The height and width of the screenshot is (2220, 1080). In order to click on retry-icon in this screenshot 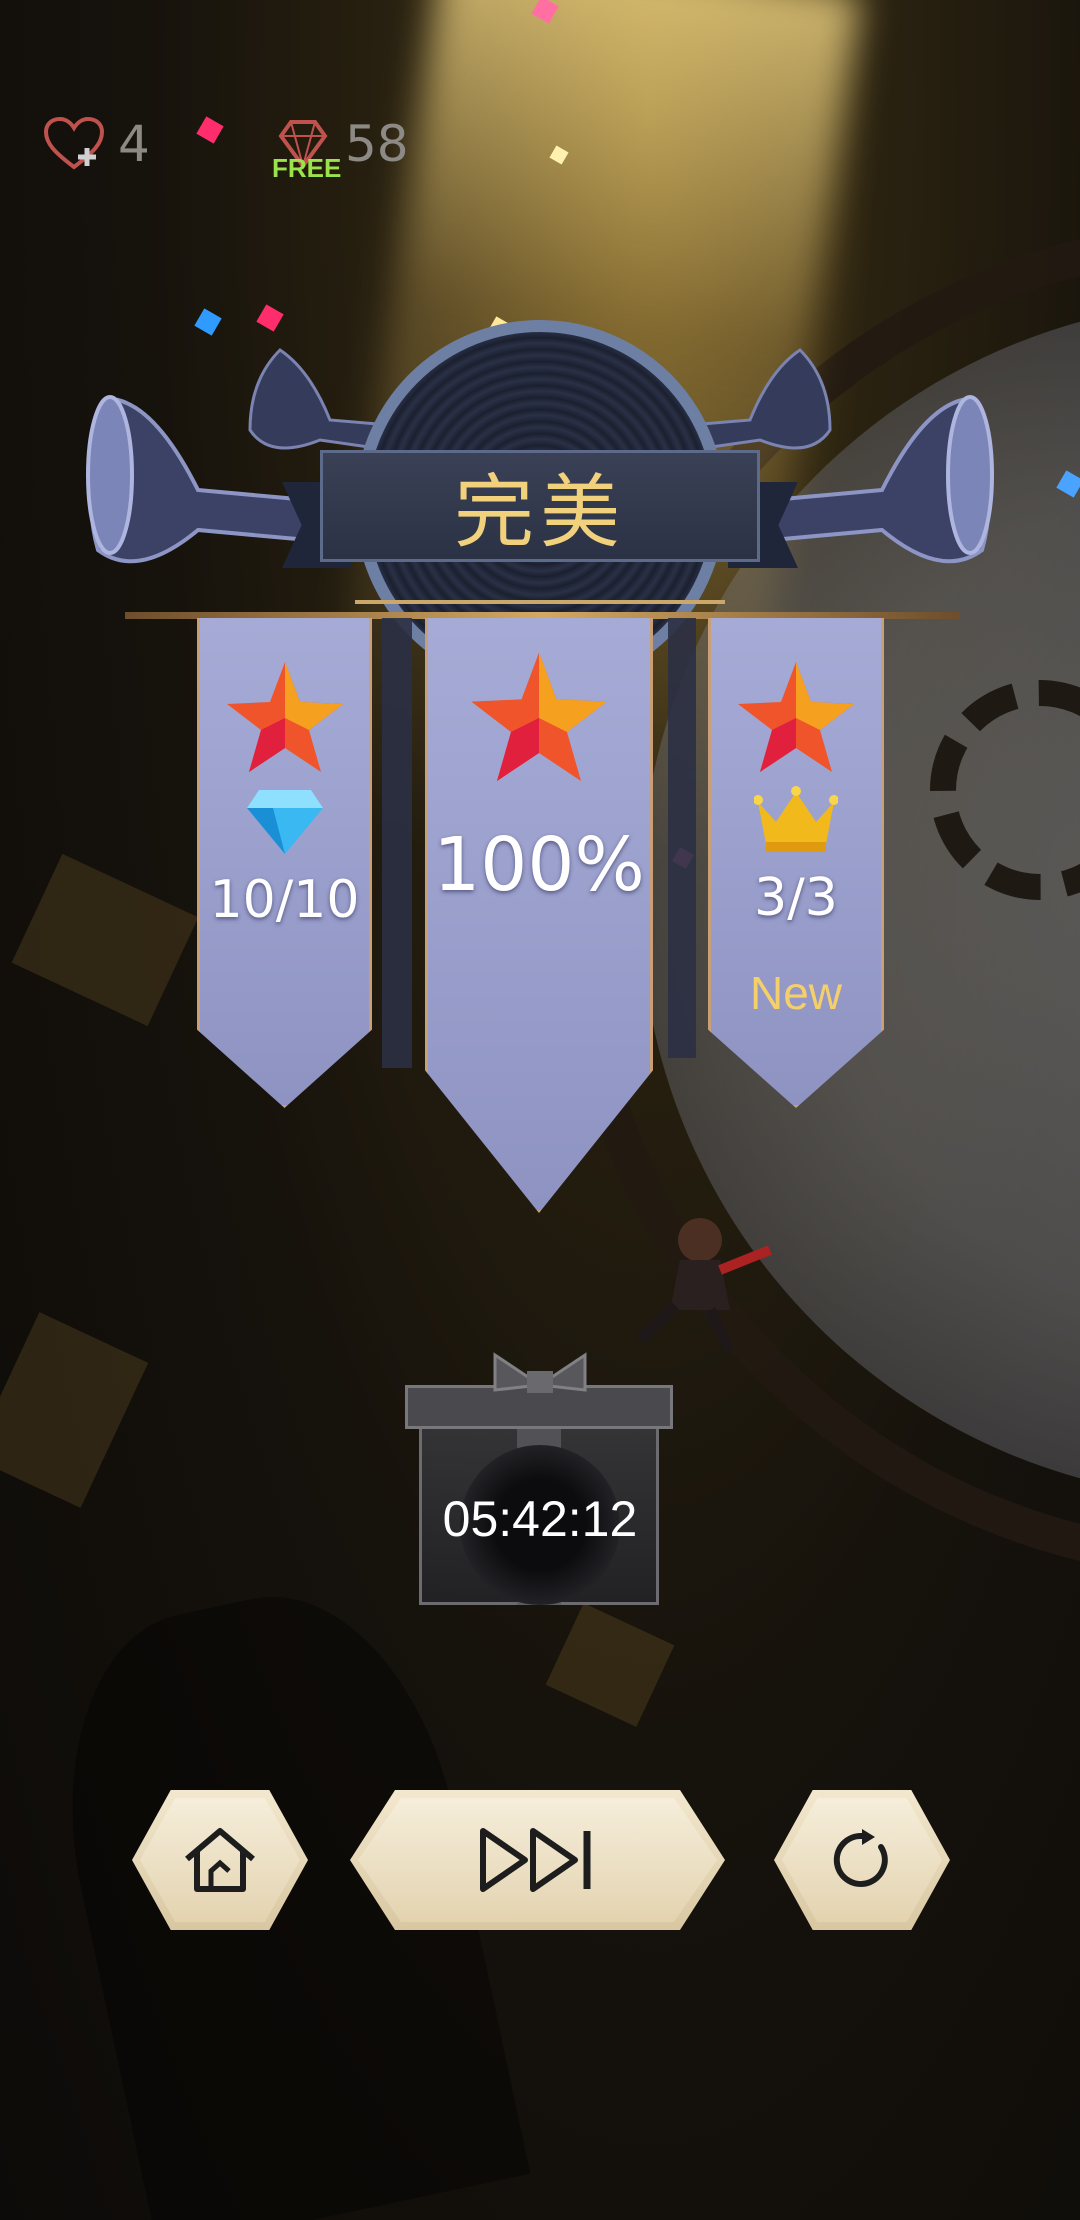, I will do `click(860, 1858)`.